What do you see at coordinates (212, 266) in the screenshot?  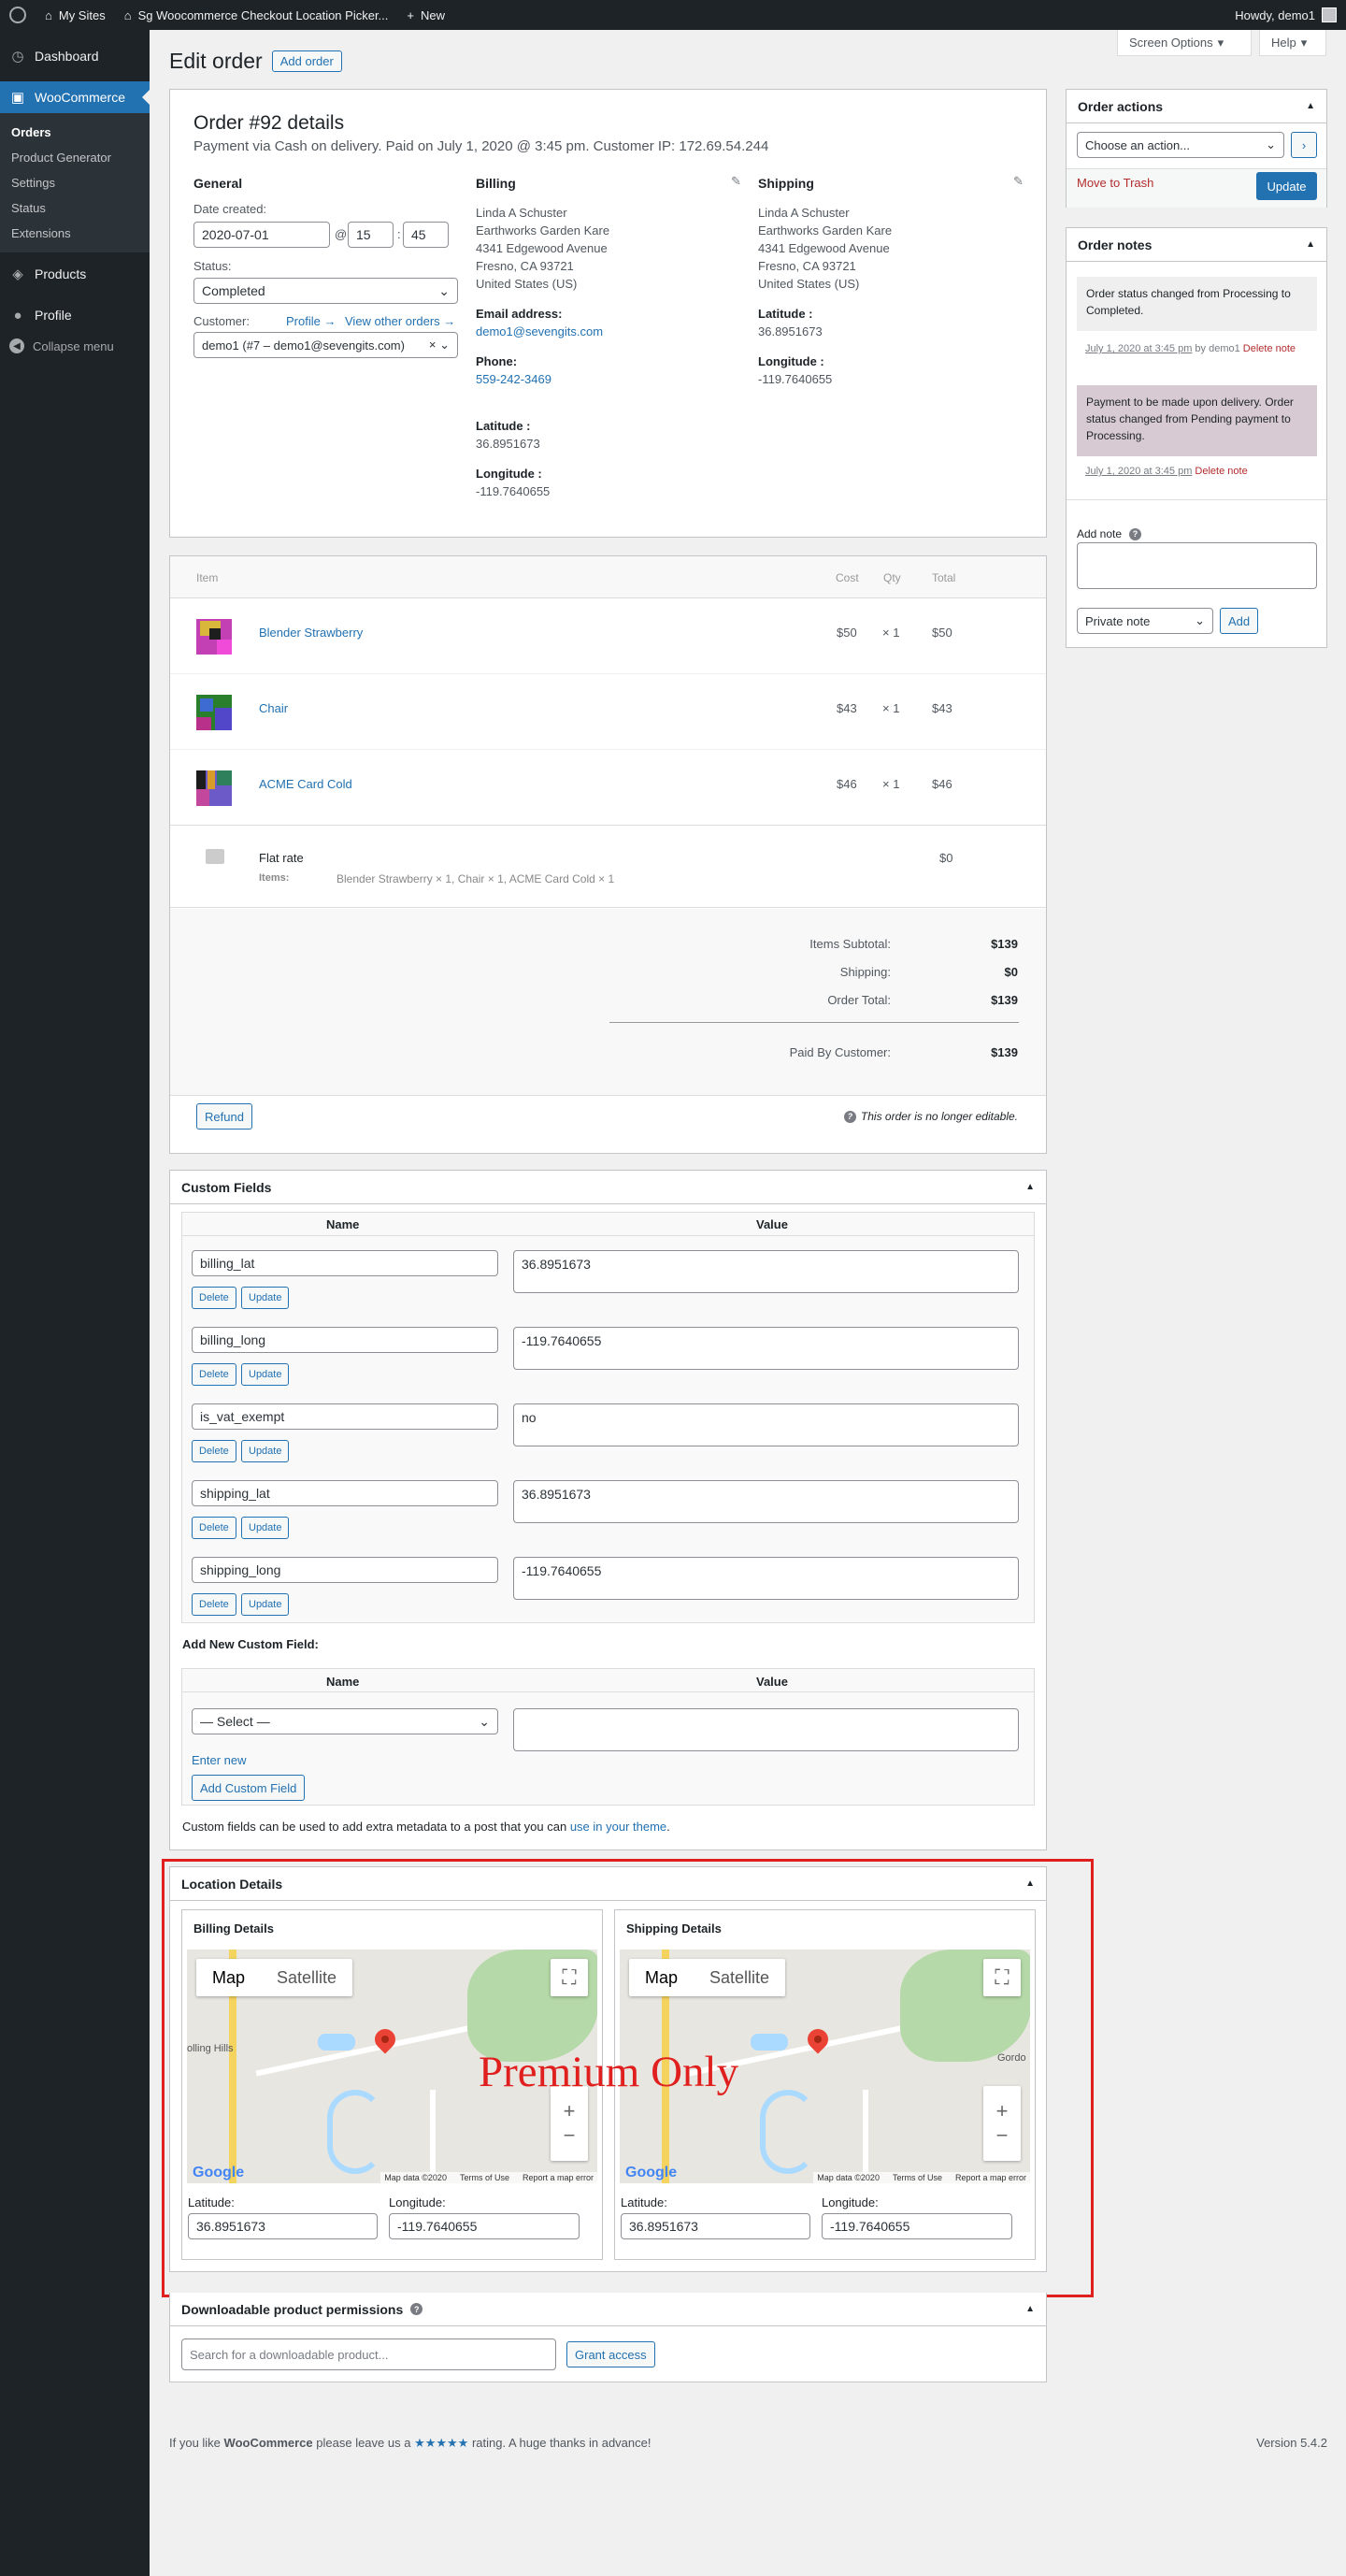 I see `status-label: Status:` at bounding box center [212, 266].